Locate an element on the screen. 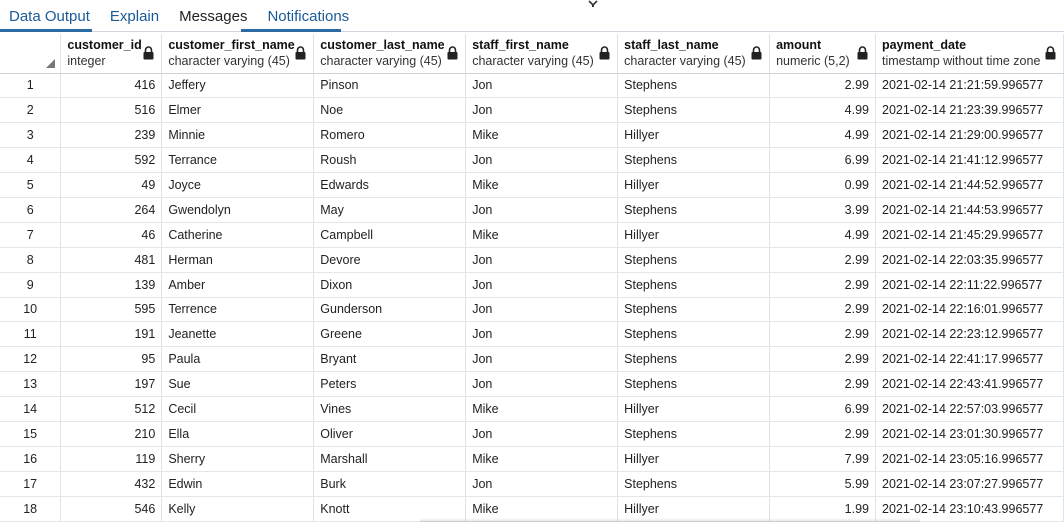 The height and width of the screenshot is (522, 1064). customer-last-name-cell: Burk is located at coordinates (390, 484).